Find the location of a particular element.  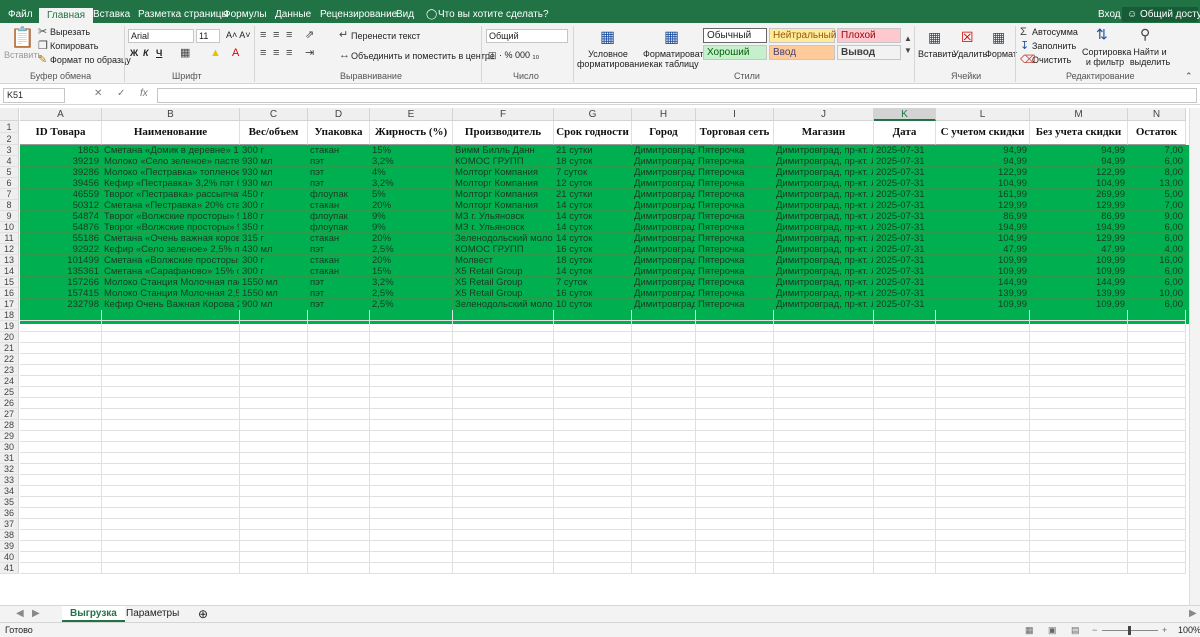

cell-d: стакан is located at coordinates (339, 150).